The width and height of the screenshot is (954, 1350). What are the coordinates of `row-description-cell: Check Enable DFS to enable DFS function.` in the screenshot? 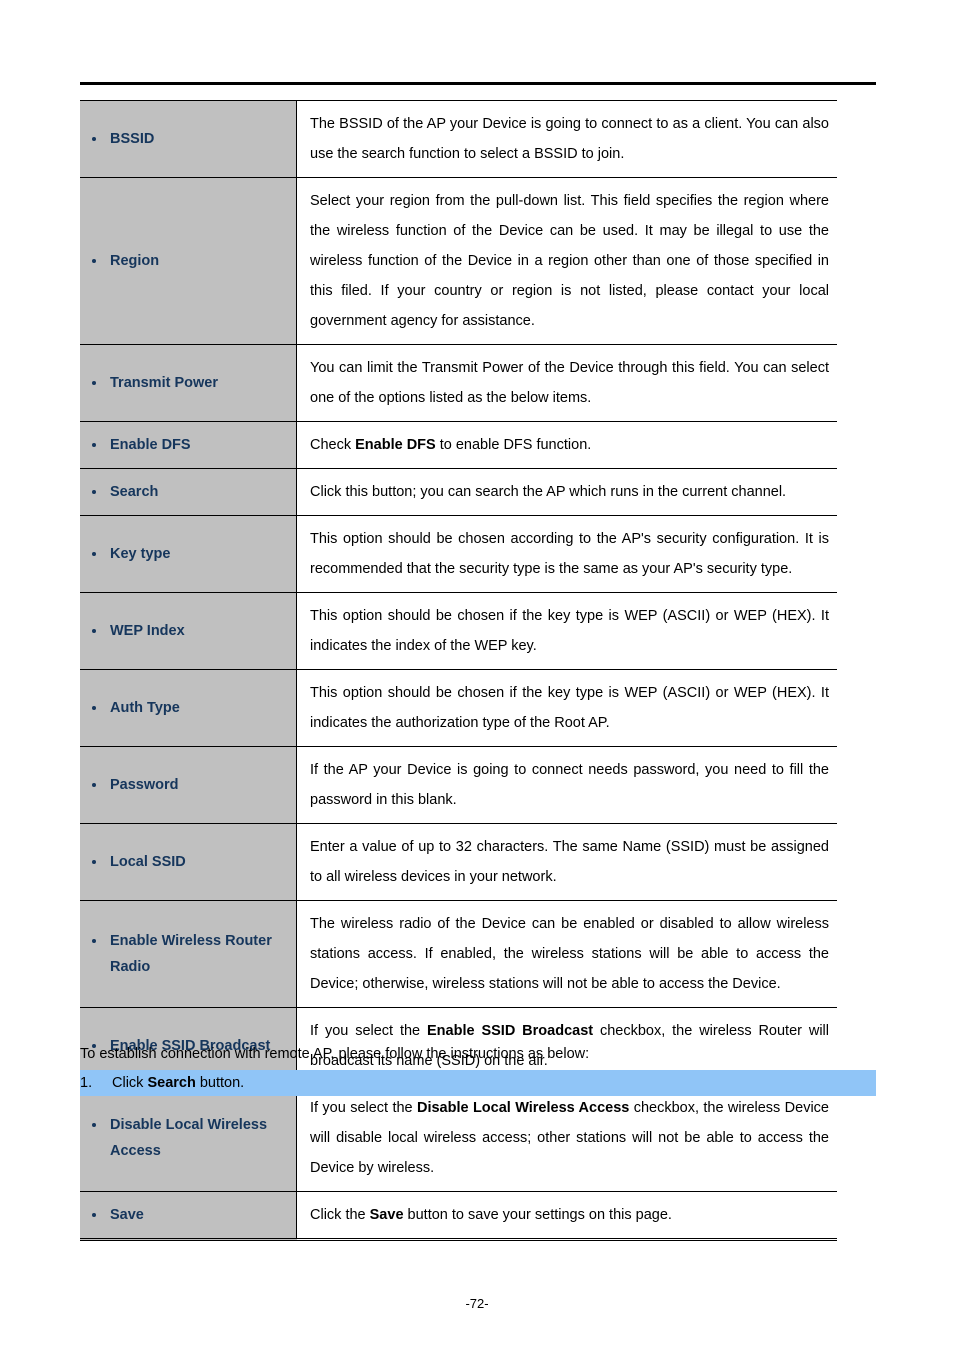 It's located at (566, 445).